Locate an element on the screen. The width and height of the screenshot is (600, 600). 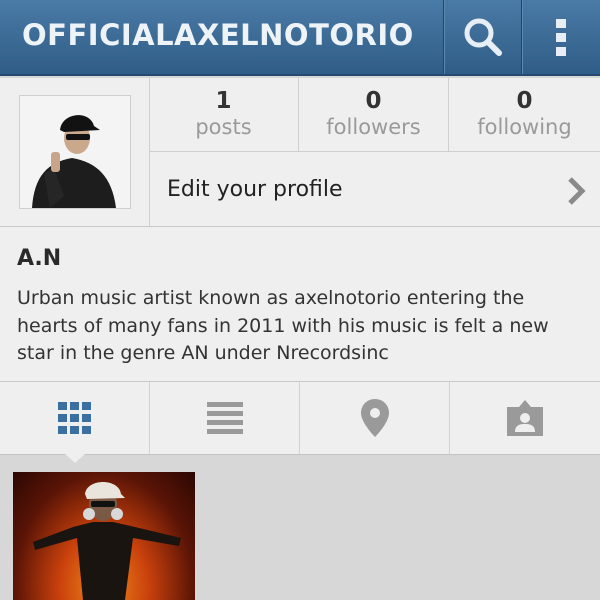
search-button is located at coordinates (482, 37).